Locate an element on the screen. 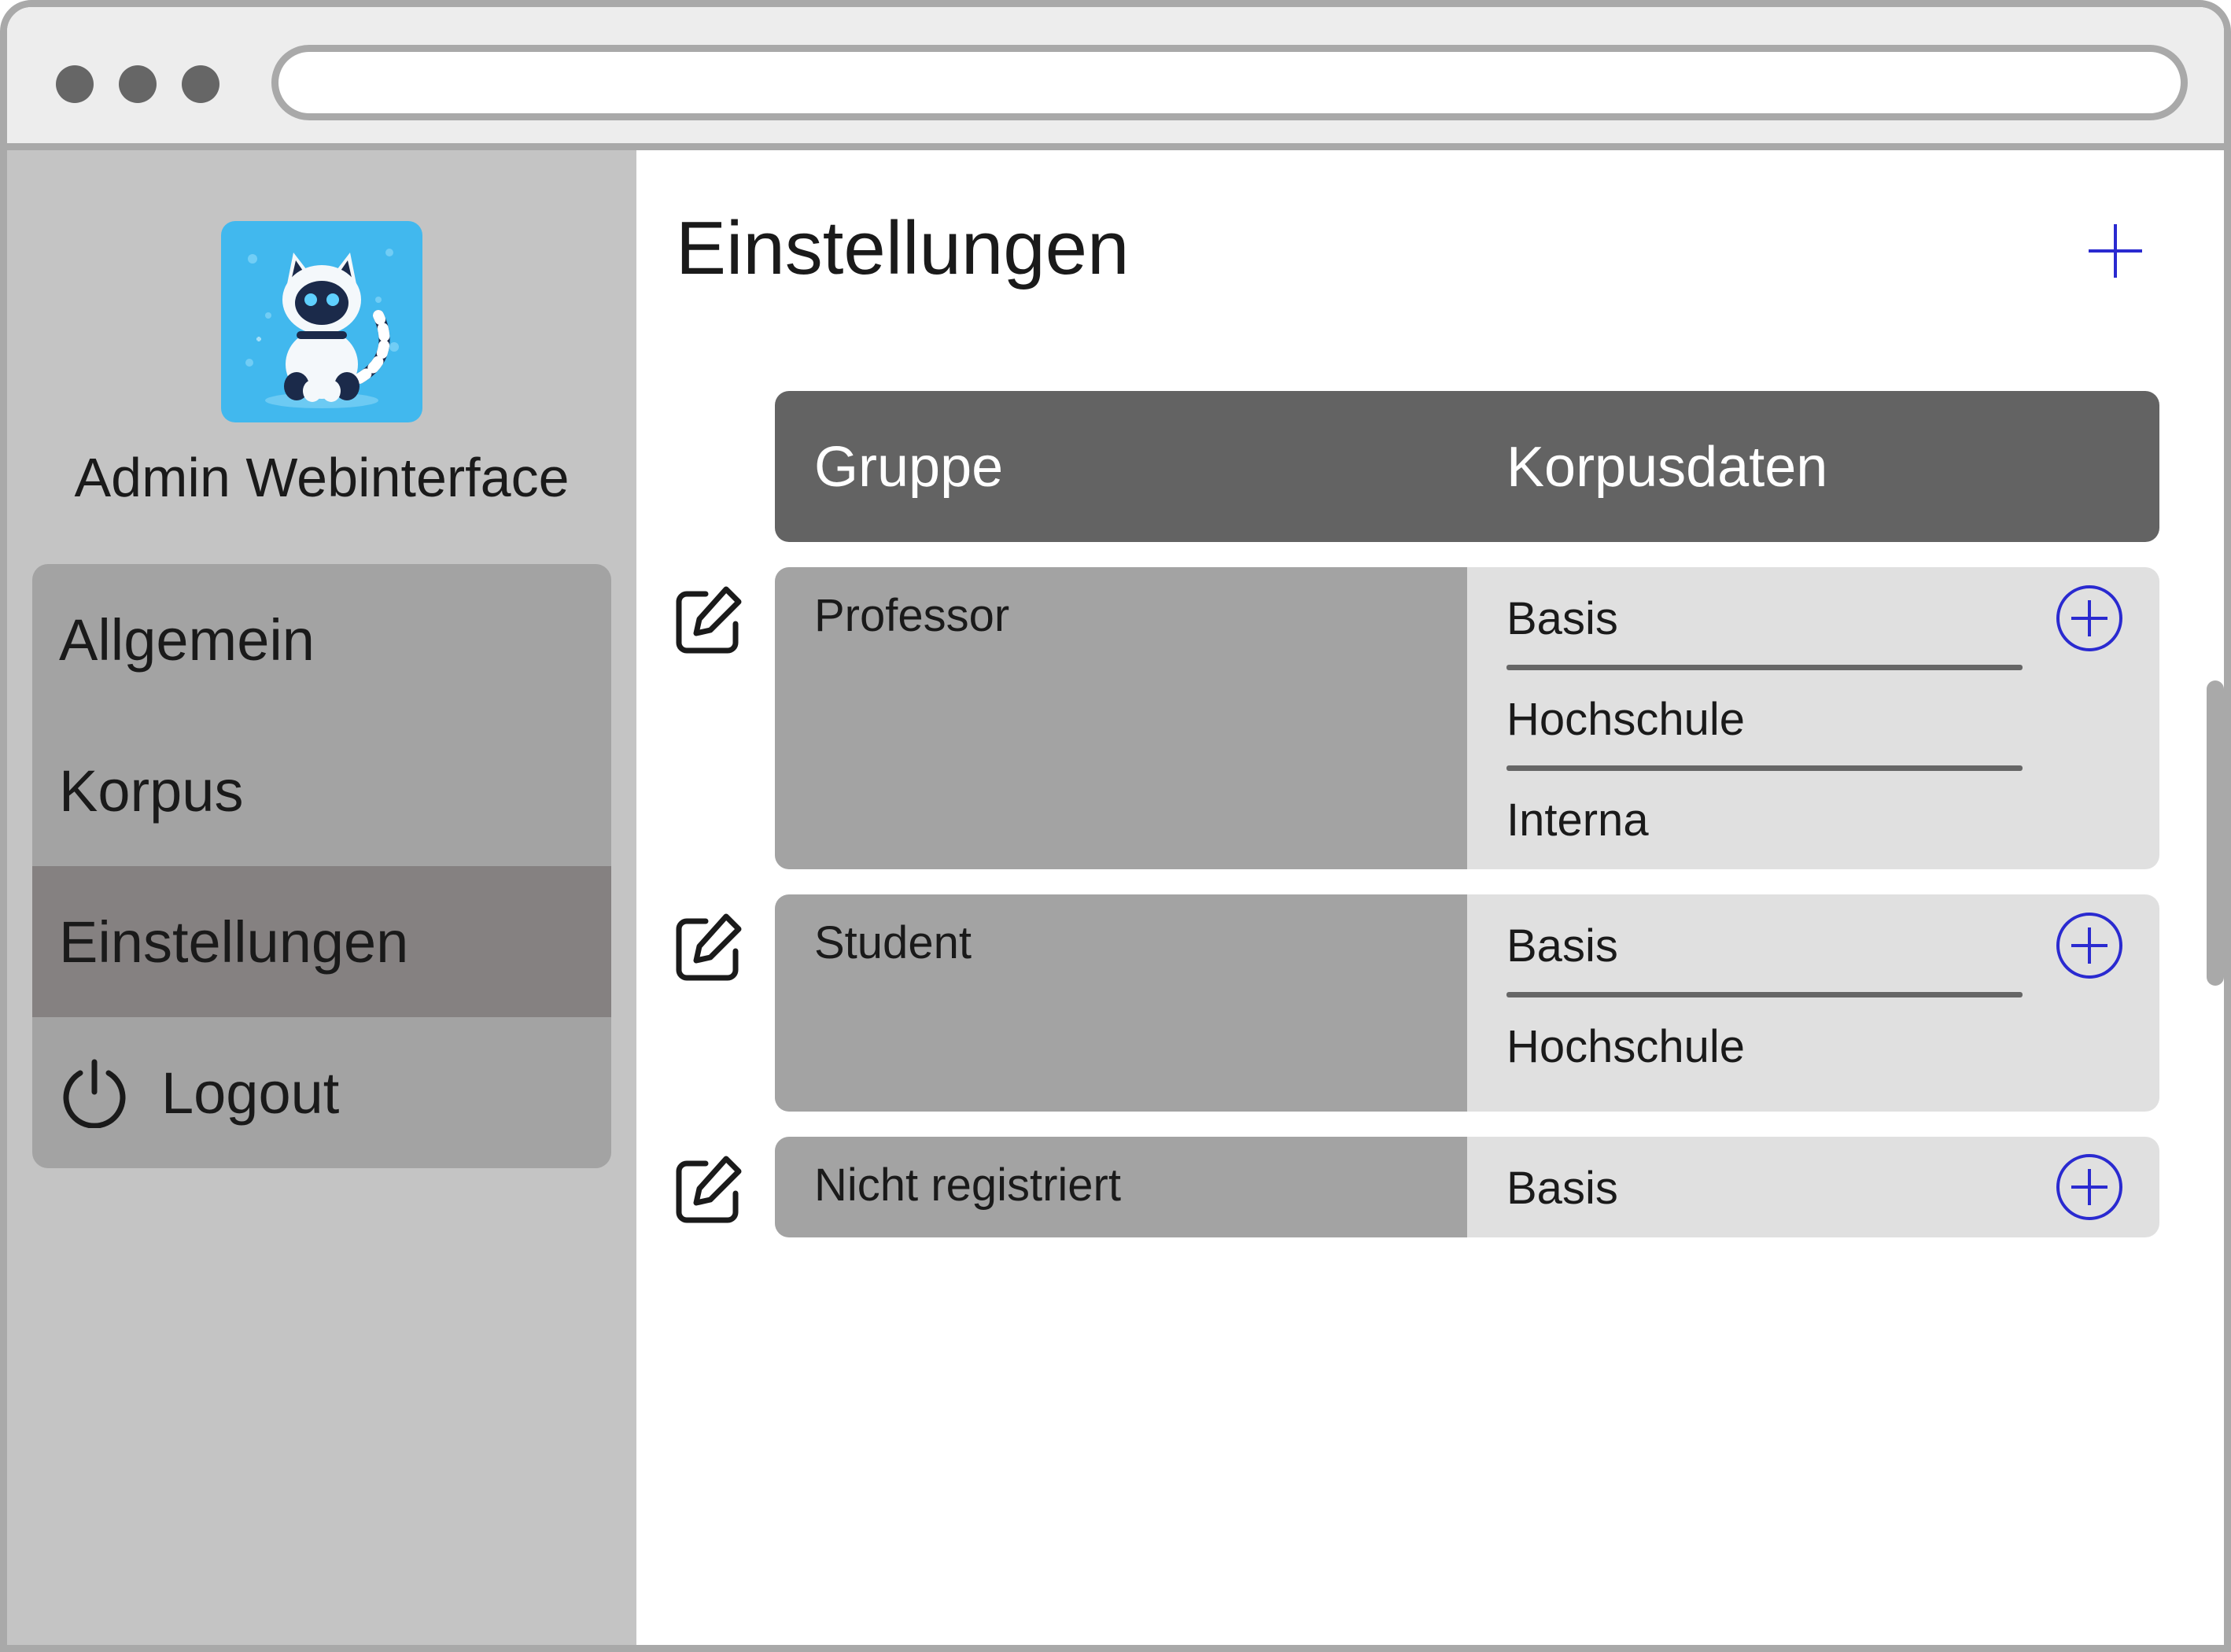 This screenshot has height=1652, width=2231. robot-cat-logo-icon is located at coordinates (321, 321).